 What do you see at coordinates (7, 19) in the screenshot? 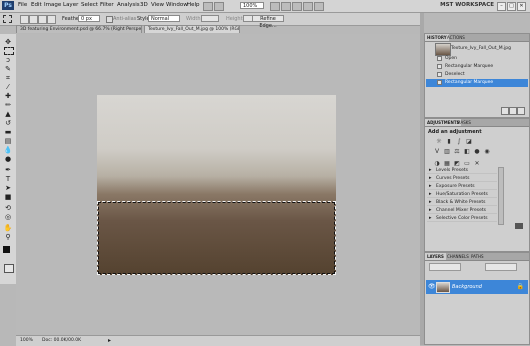
I see `marquee-icon` at bounding box center [7, 19].